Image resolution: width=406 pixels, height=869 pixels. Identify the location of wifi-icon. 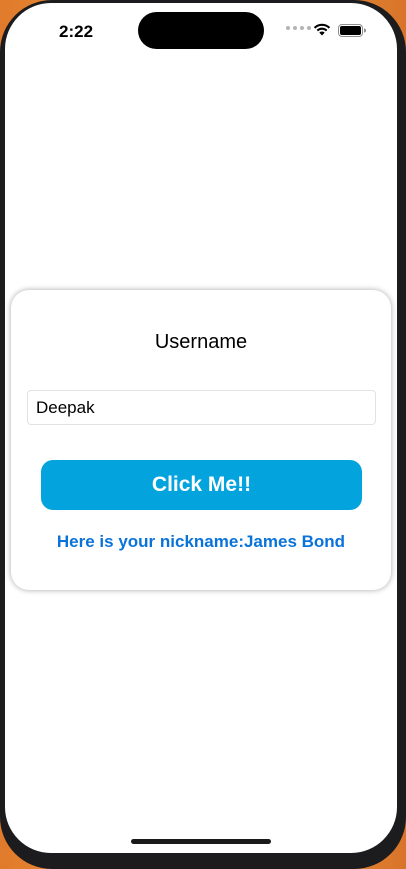
(322, 29).